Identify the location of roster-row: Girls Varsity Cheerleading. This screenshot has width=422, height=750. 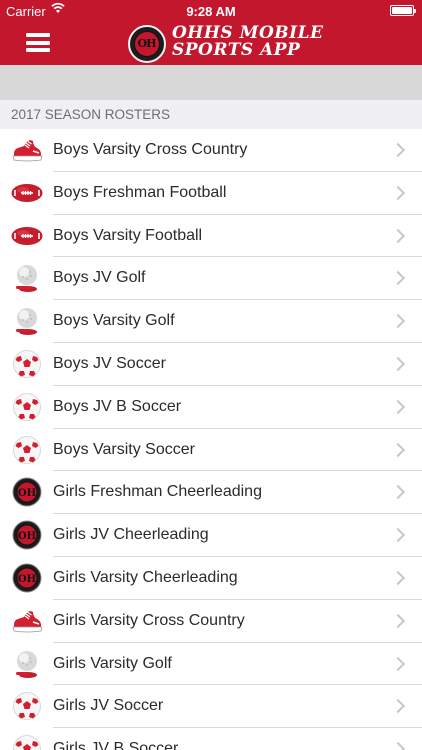
(211, 578).